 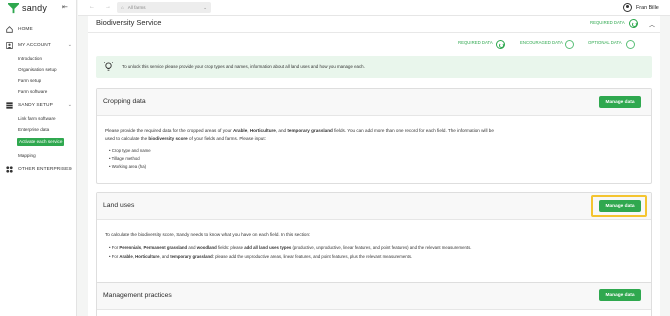 What do you see at coordinates (374, 24) in the screenshot?
I see `service-header: Biodiversity Service REQUIRED DATA ︿` at bounding box center [374, 24].